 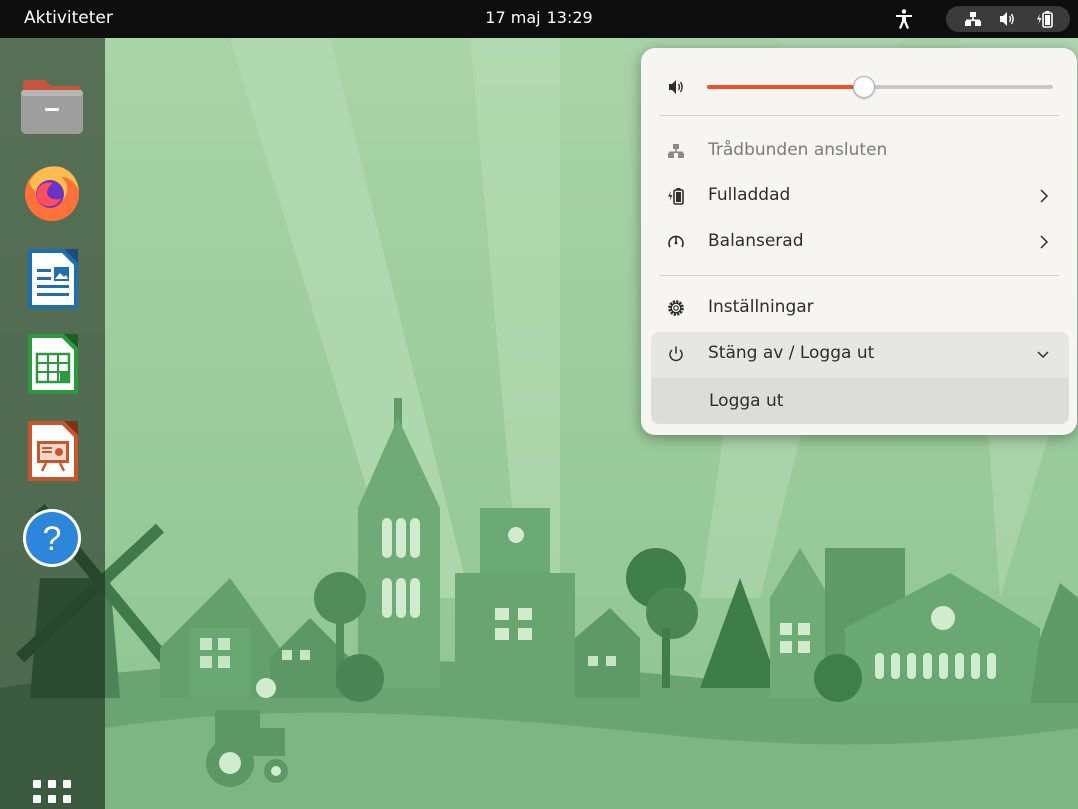 What do you see at coordinates (676, 308) in the screenshot?
I see `gear-icon` at bounding box center [676, 308].